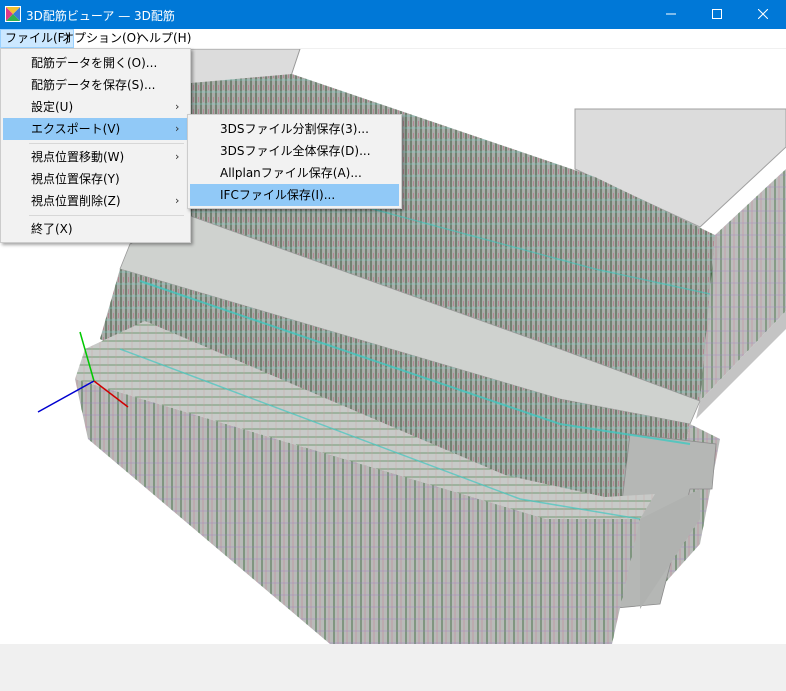 The height and width of the screenshot is (691, 786). Describe the element at coordinates (76, 201) in the screenshot. I see `menu-item-label: 視点位置削除(Z)` at that location.